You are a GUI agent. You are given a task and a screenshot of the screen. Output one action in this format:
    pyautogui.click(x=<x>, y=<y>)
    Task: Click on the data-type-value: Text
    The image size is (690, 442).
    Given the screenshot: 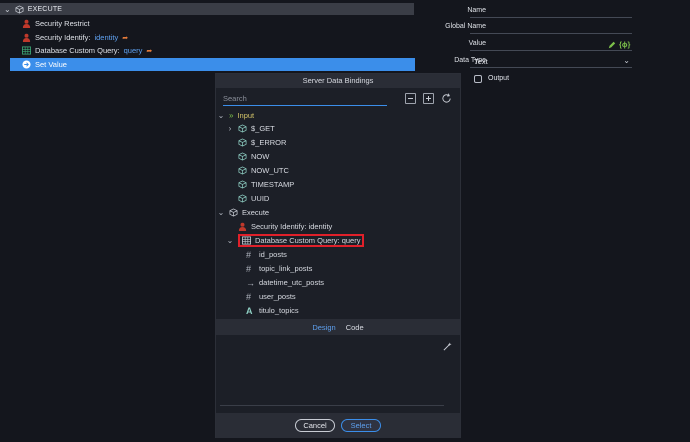 What is the action you would take?
    pyautogui.click(x=481, y=61)
    